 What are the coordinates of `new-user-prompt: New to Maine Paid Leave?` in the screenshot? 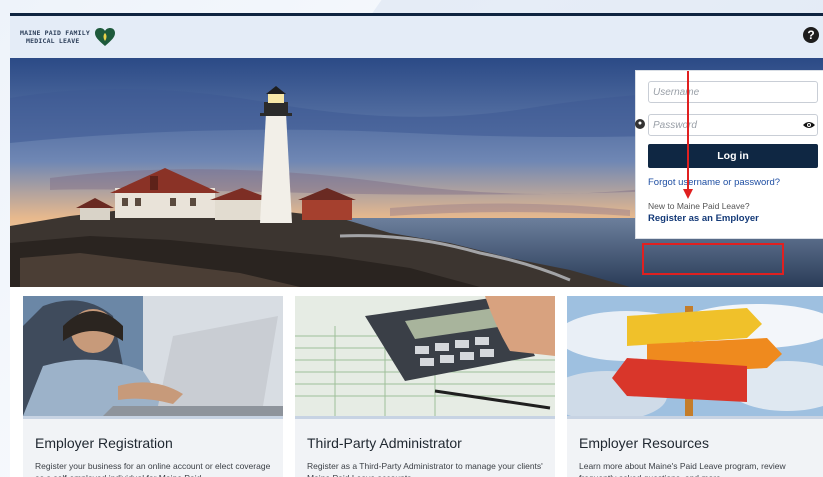 It's located at (699, 206).